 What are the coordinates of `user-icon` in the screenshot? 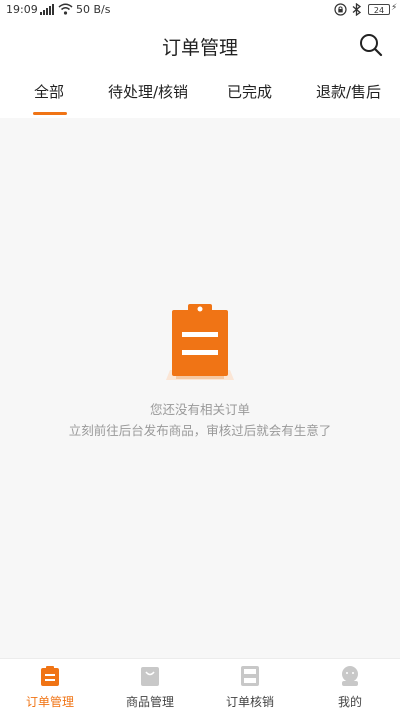 It's located at (350, 676).